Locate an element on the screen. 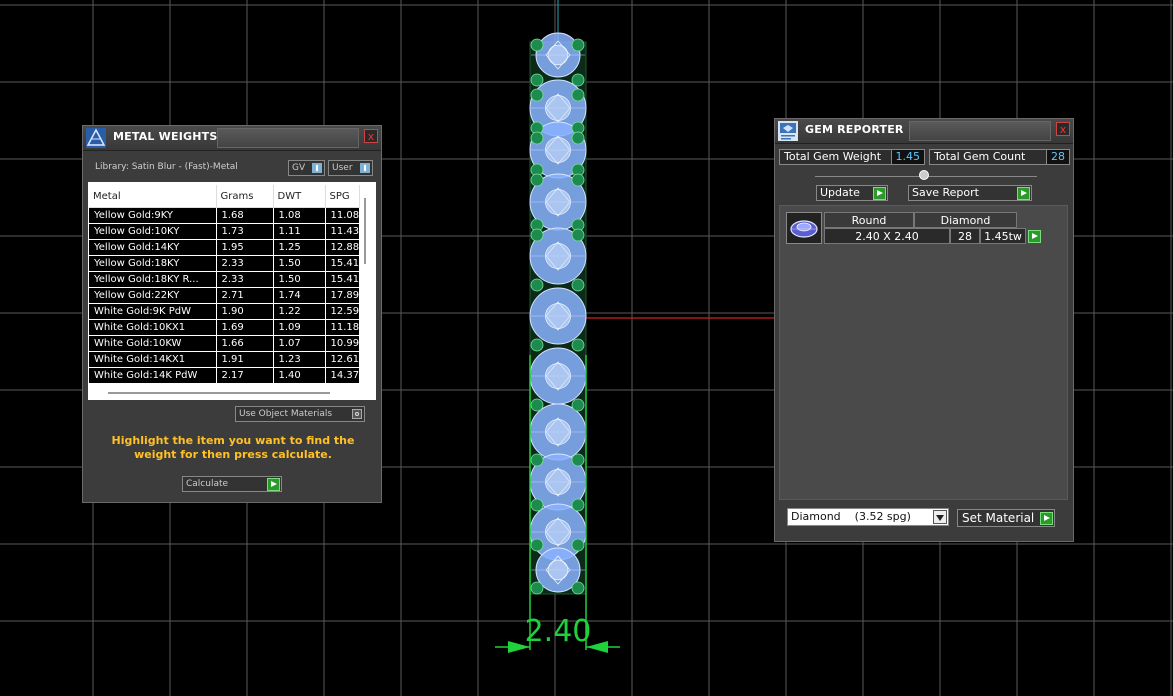 Image resolution: width=1173 pixels, height=696 pixels. gem-weight-cell: 1.45tw is located at coordinates (1003, 236).